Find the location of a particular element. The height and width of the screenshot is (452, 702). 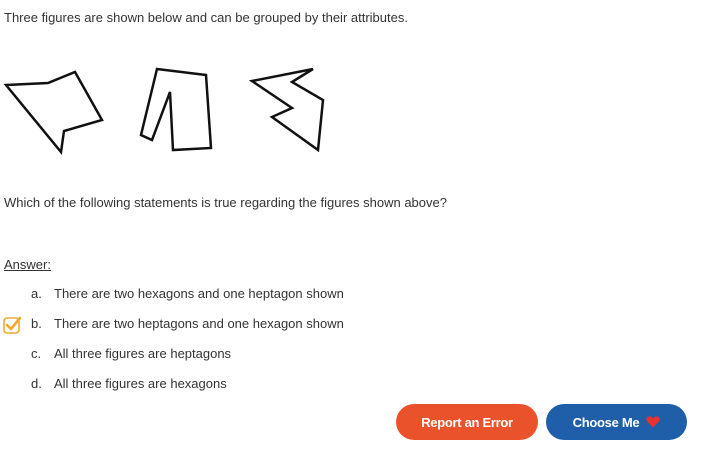

heart-icon is located at coordinates (653, 422).